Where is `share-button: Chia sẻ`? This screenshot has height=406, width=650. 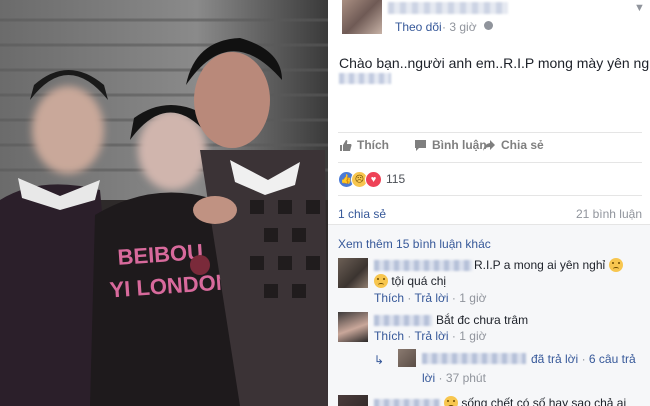
share-button: Chia sẻ is located at coordinates (513, 145).